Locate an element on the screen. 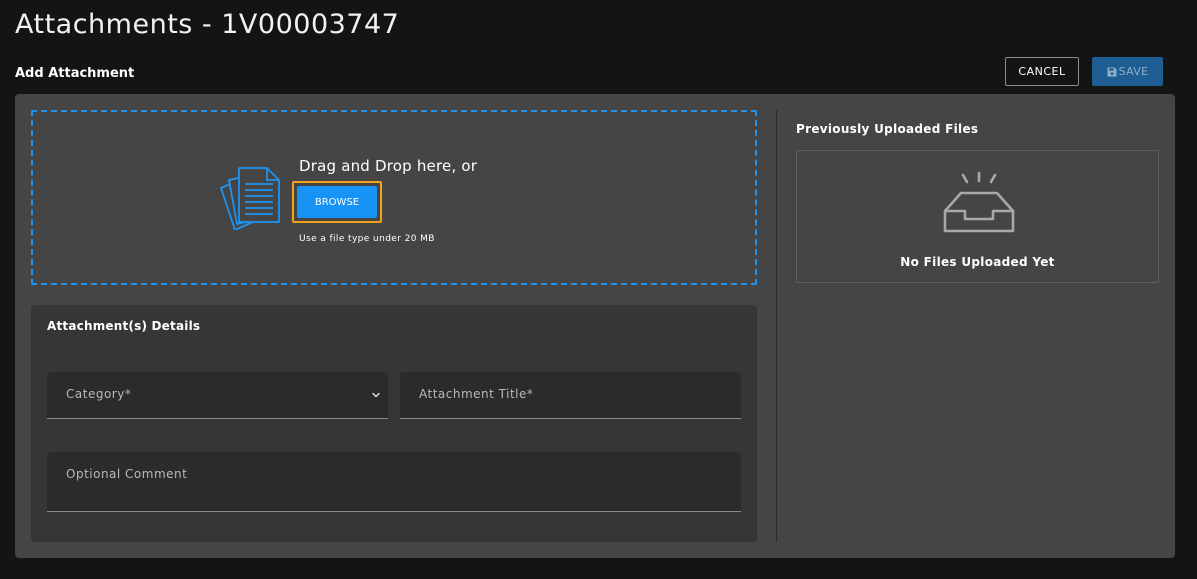  section-title: Add Attachment is located at coordinates (75, 73).